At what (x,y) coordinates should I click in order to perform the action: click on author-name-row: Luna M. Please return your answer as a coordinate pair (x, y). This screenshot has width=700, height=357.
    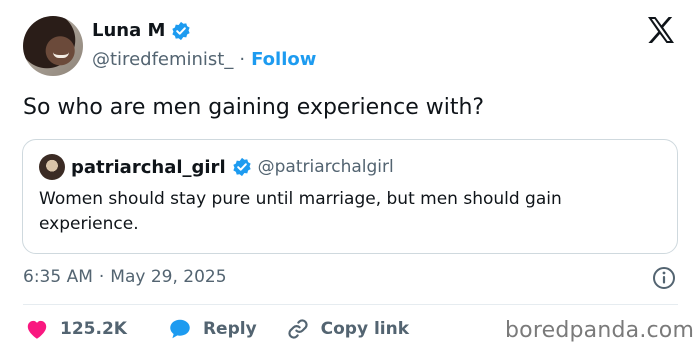
    Looking at the image, I should click on (141, 30).